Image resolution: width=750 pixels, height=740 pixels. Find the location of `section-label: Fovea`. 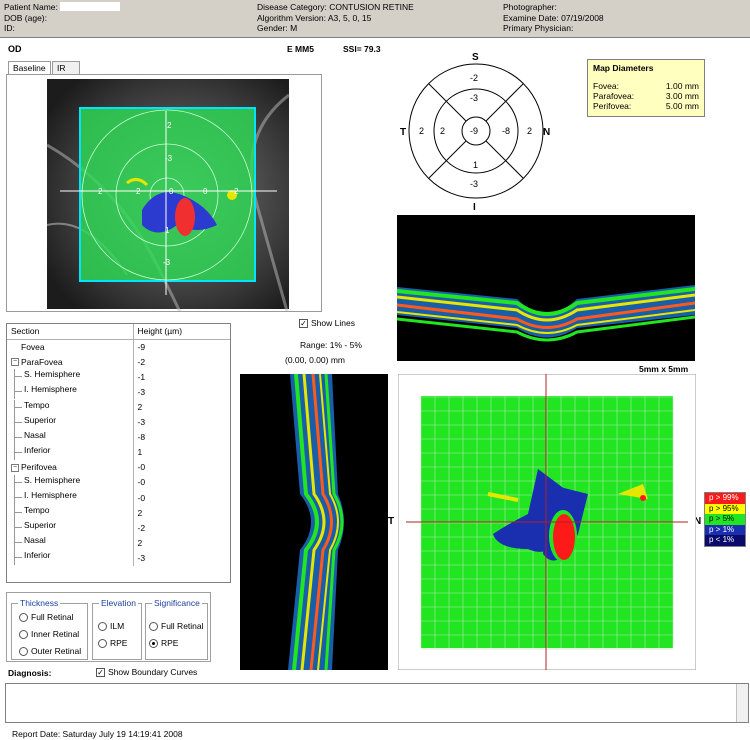

section-label: Fovea is located at coordinates (33, 346).